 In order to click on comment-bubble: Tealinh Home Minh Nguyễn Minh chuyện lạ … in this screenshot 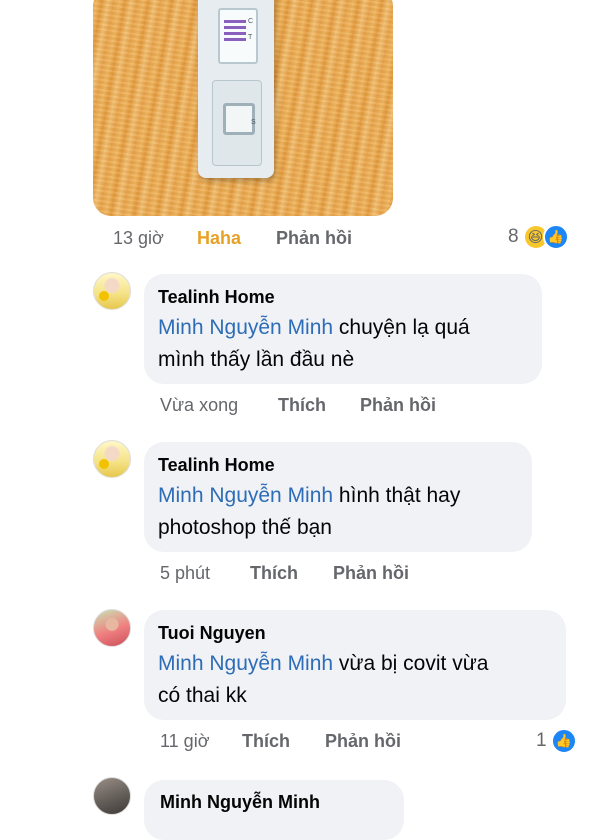, I will do `click(343, 329)`.